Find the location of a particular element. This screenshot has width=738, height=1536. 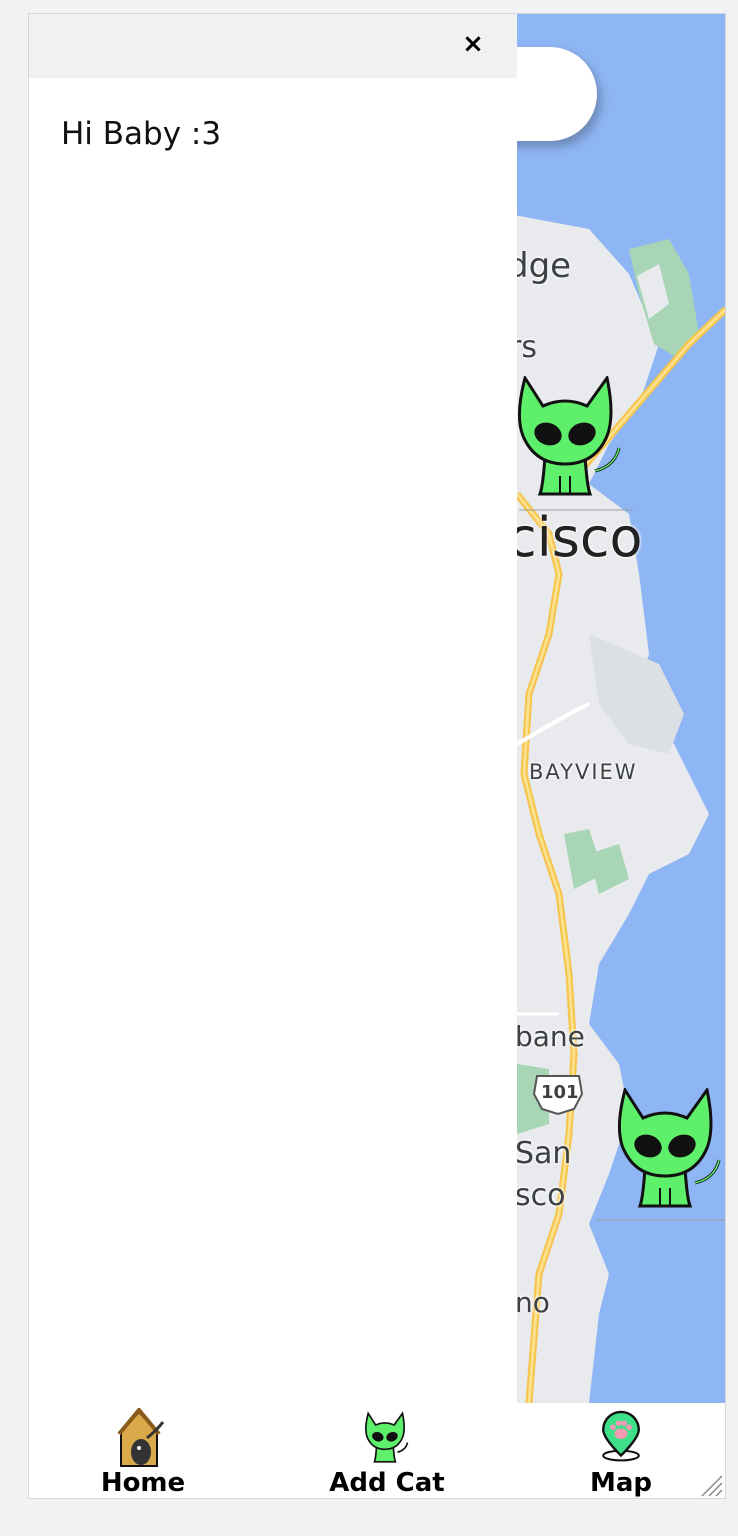

nav-label-home: Home is located at coordinates (143, 1483).